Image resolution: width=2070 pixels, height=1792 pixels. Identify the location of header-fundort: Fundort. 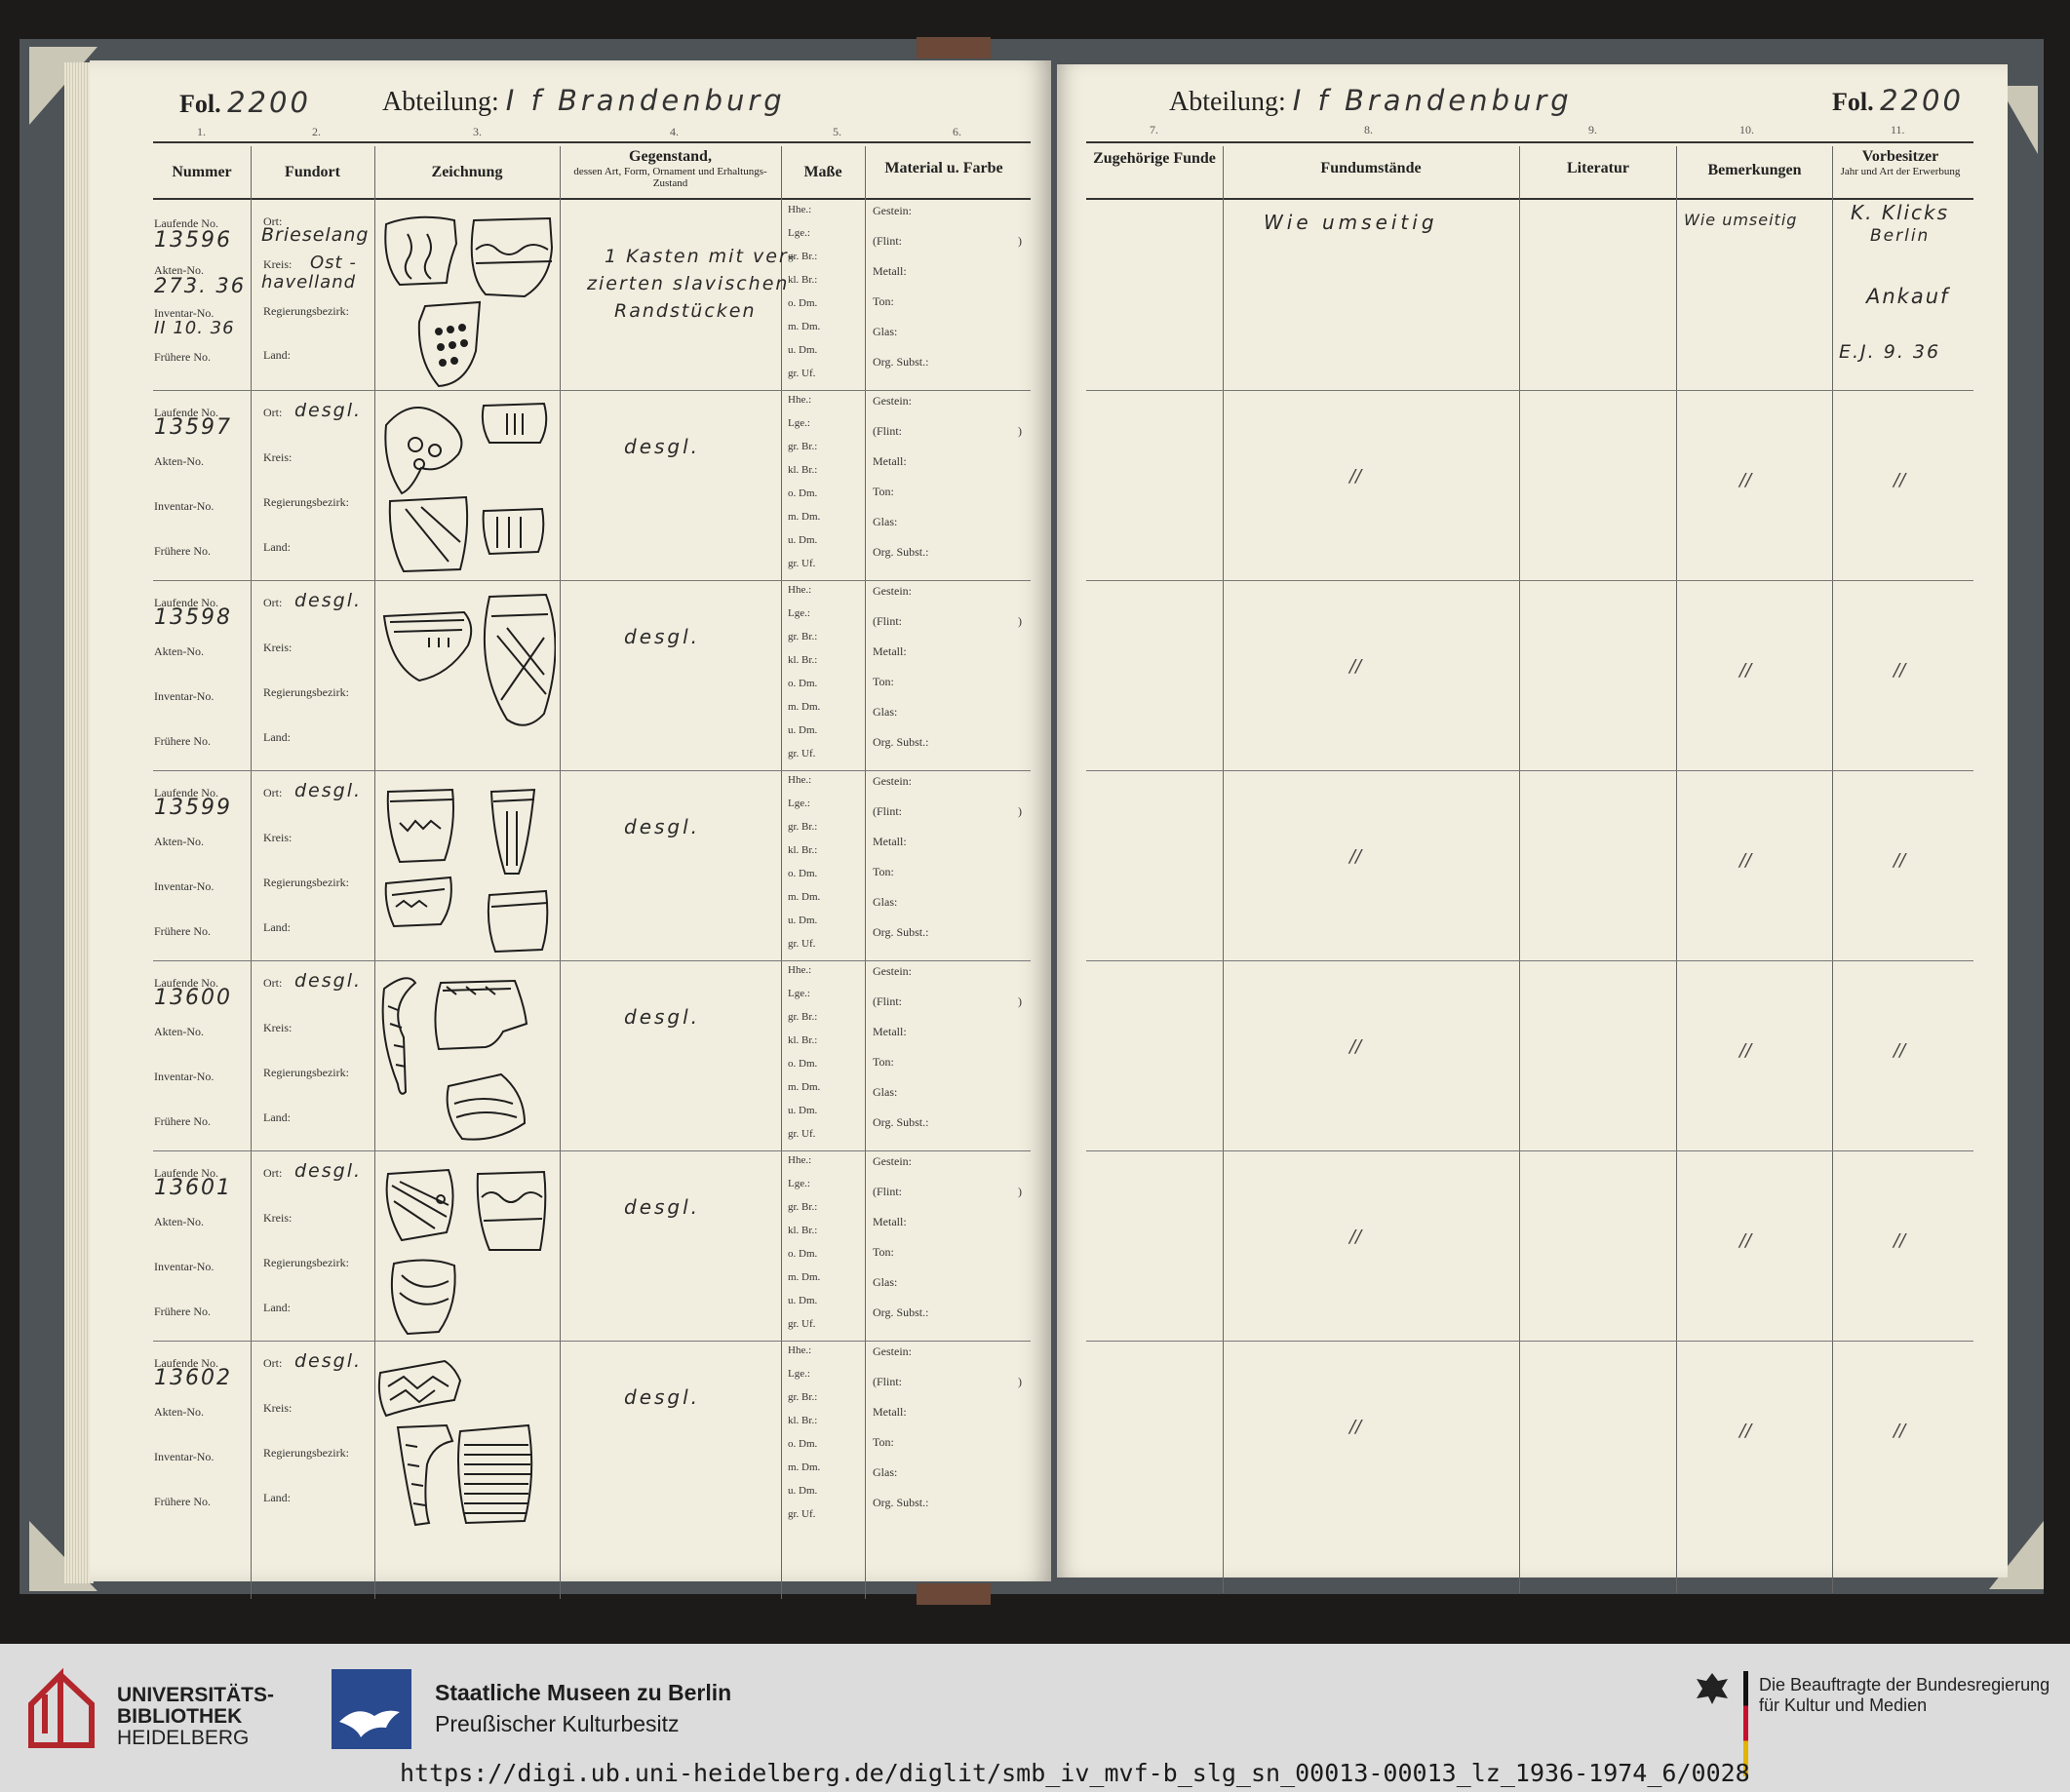
(312, 172).